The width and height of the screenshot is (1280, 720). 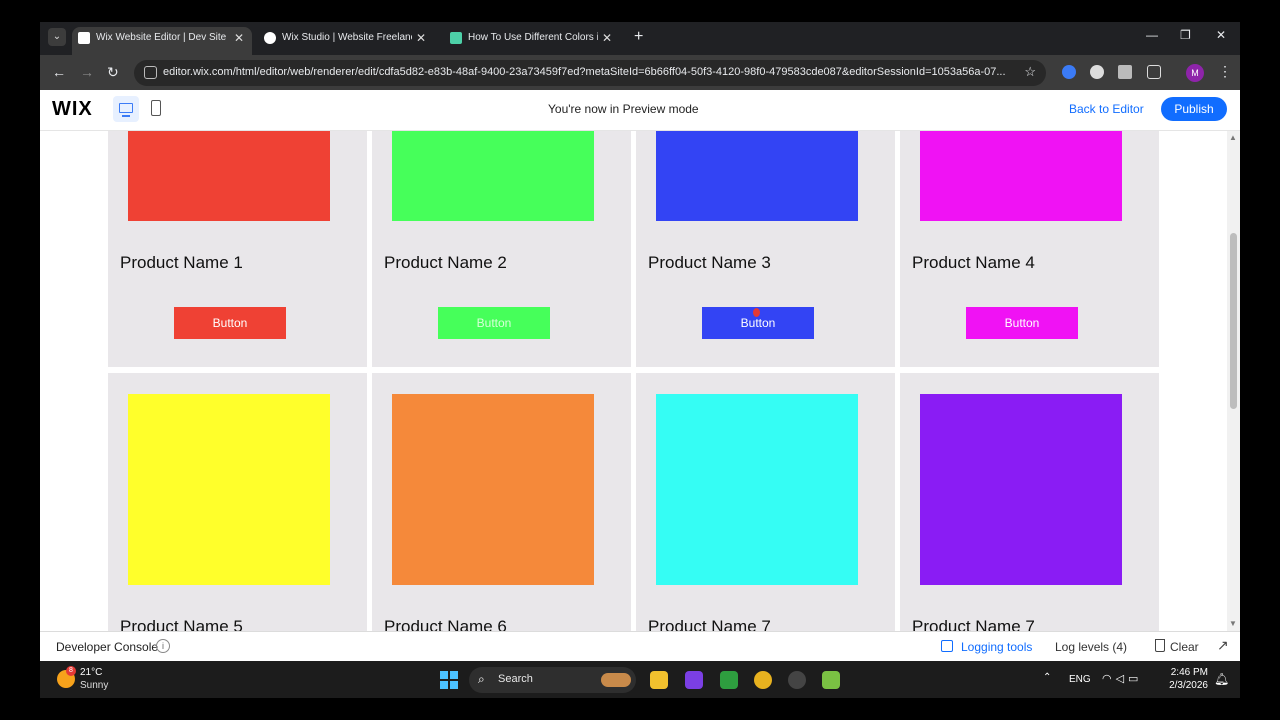 What do you see at coordinates (623, 109) in the screenshot?
I see `preview-mode-message: You're now in Preview mode` at bounding box center [623, 109].